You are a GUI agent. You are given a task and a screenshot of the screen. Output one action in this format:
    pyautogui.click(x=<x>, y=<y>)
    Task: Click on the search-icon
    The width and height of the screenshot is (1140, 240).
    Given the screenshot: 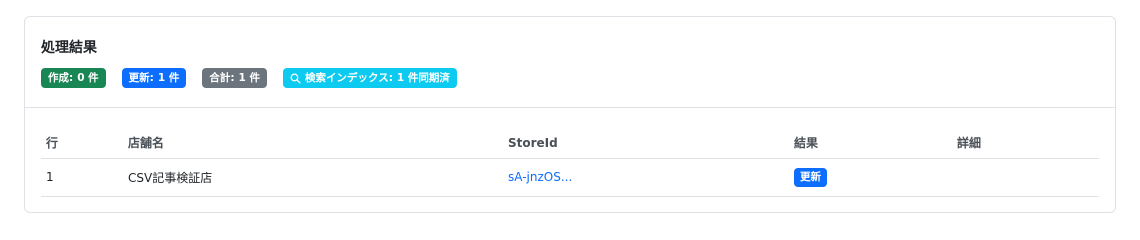 What is the action you would take?
    pyautogui.click(x=295, y=78)
    